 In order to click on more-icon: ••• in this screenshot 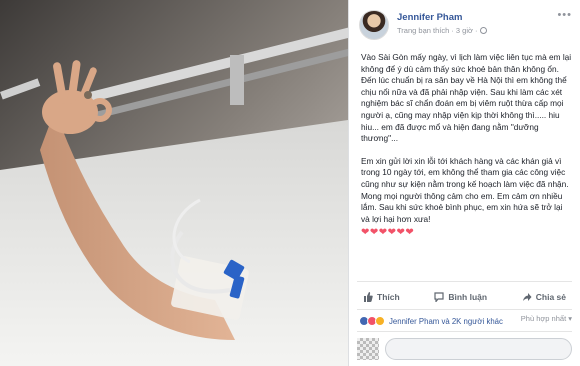, I will do `click(564, 15)`.